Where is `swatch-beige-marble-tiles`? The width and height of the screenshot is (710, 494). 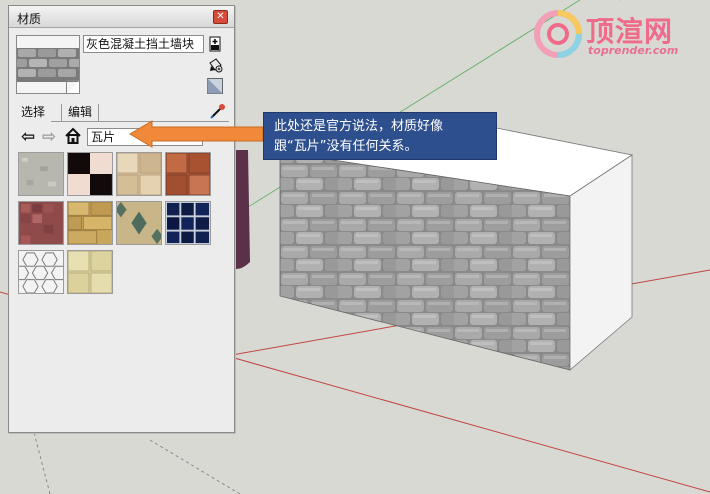
swatch-beige-marble-tiles is located at coordinates (139, 174).